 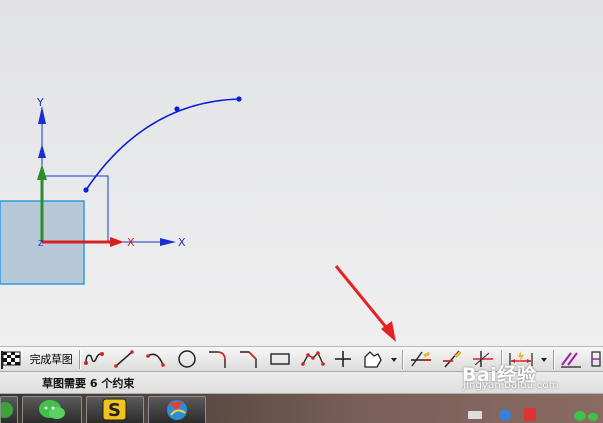 What do you see at coordinates (343, 359) in the screenshot?
I see `point-icon` at bounding box center [343, 359].